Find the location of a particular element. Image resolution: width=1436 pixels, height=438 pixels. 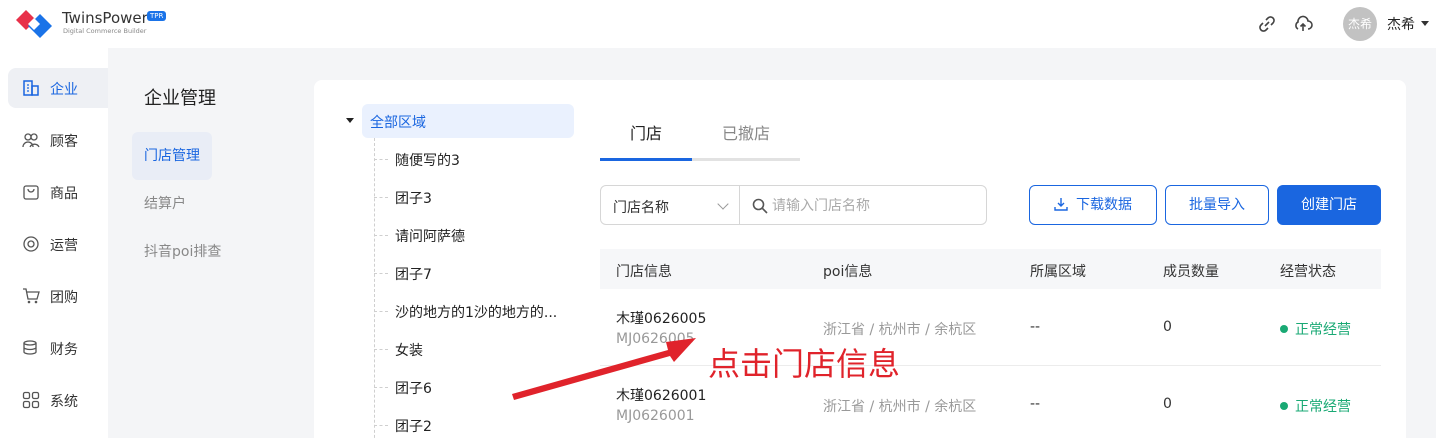

nav-item-enterprise: 企业 is located at coordinates (58, 88).